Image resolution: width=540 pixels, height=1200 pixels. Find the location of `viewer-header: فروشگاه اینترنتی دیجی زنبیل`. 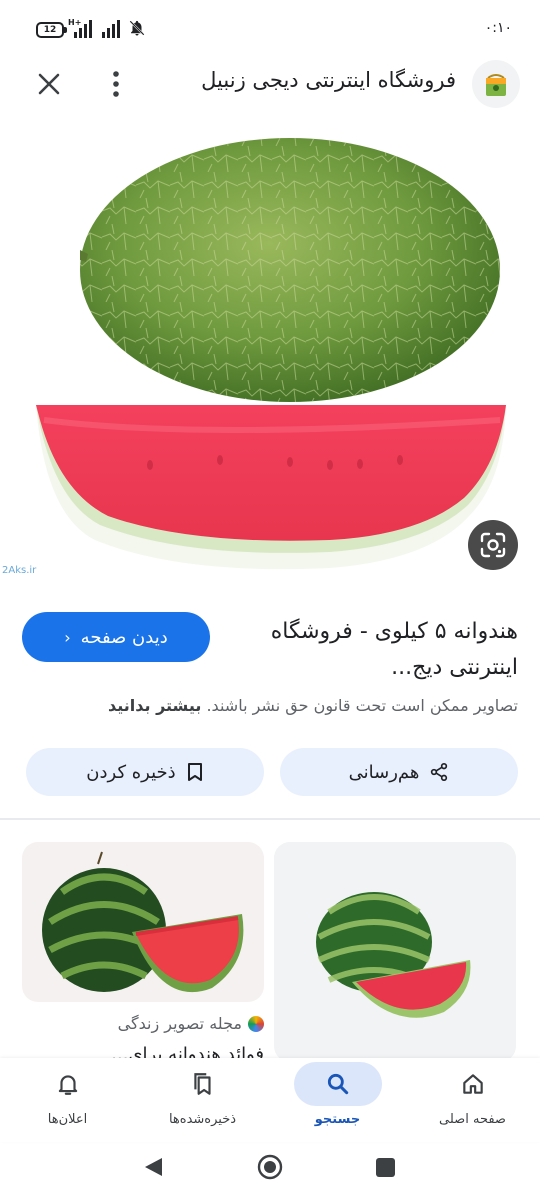

viewer-header: فروشگاه اینترنتی دیجی زنبیل is located at coordinates (270, 83).